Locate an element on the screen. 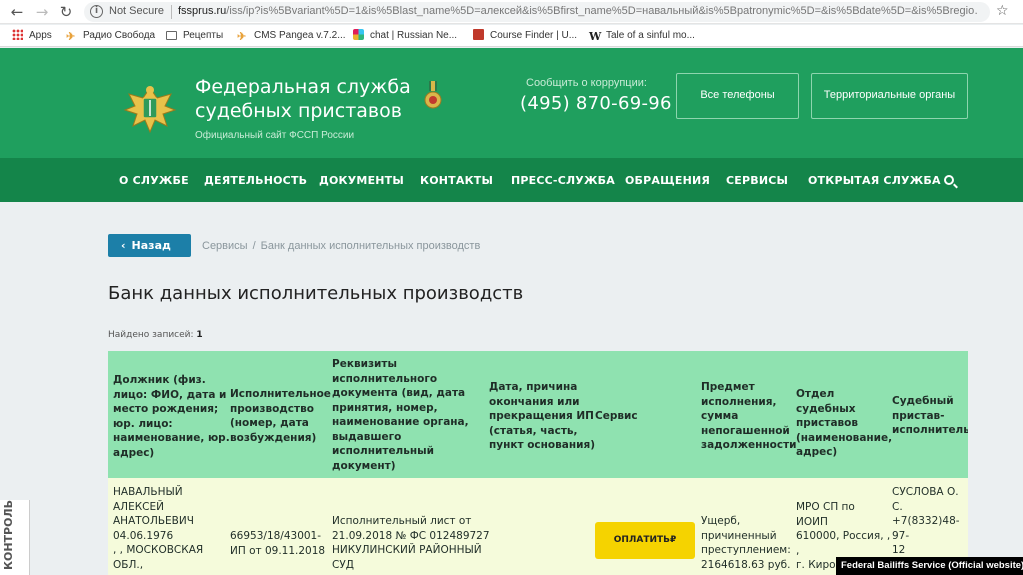  back-button-label: Назад is located at coordinates (151, 245).